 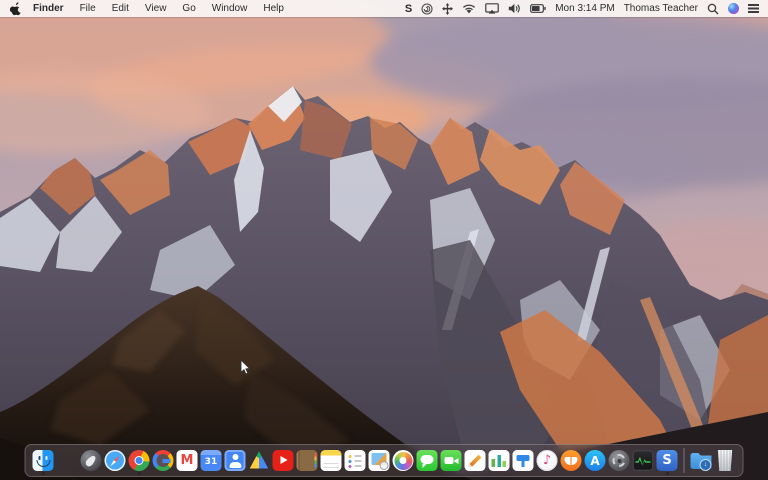 What do you see at coordinates (51, 8) in the screenshot?
I see `menu-finder: Finder` at bounding box center [51, 8].